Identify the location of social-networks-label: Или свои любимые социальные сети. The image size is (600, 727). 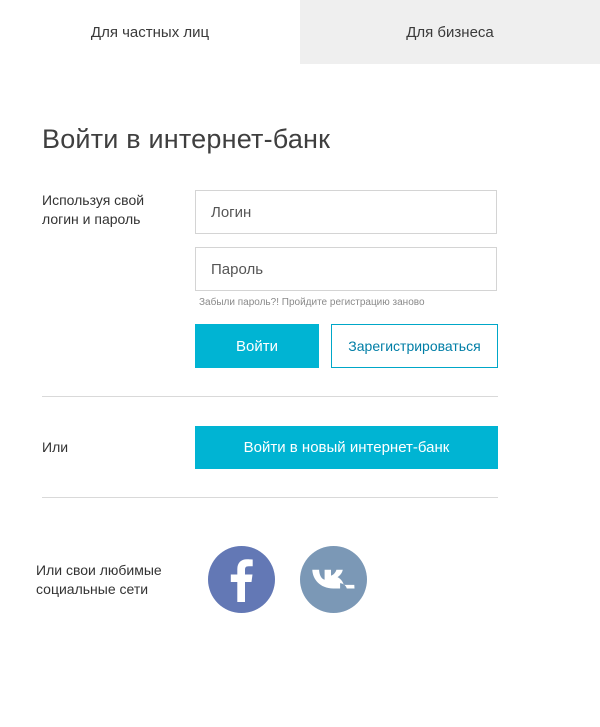
(99, 579).